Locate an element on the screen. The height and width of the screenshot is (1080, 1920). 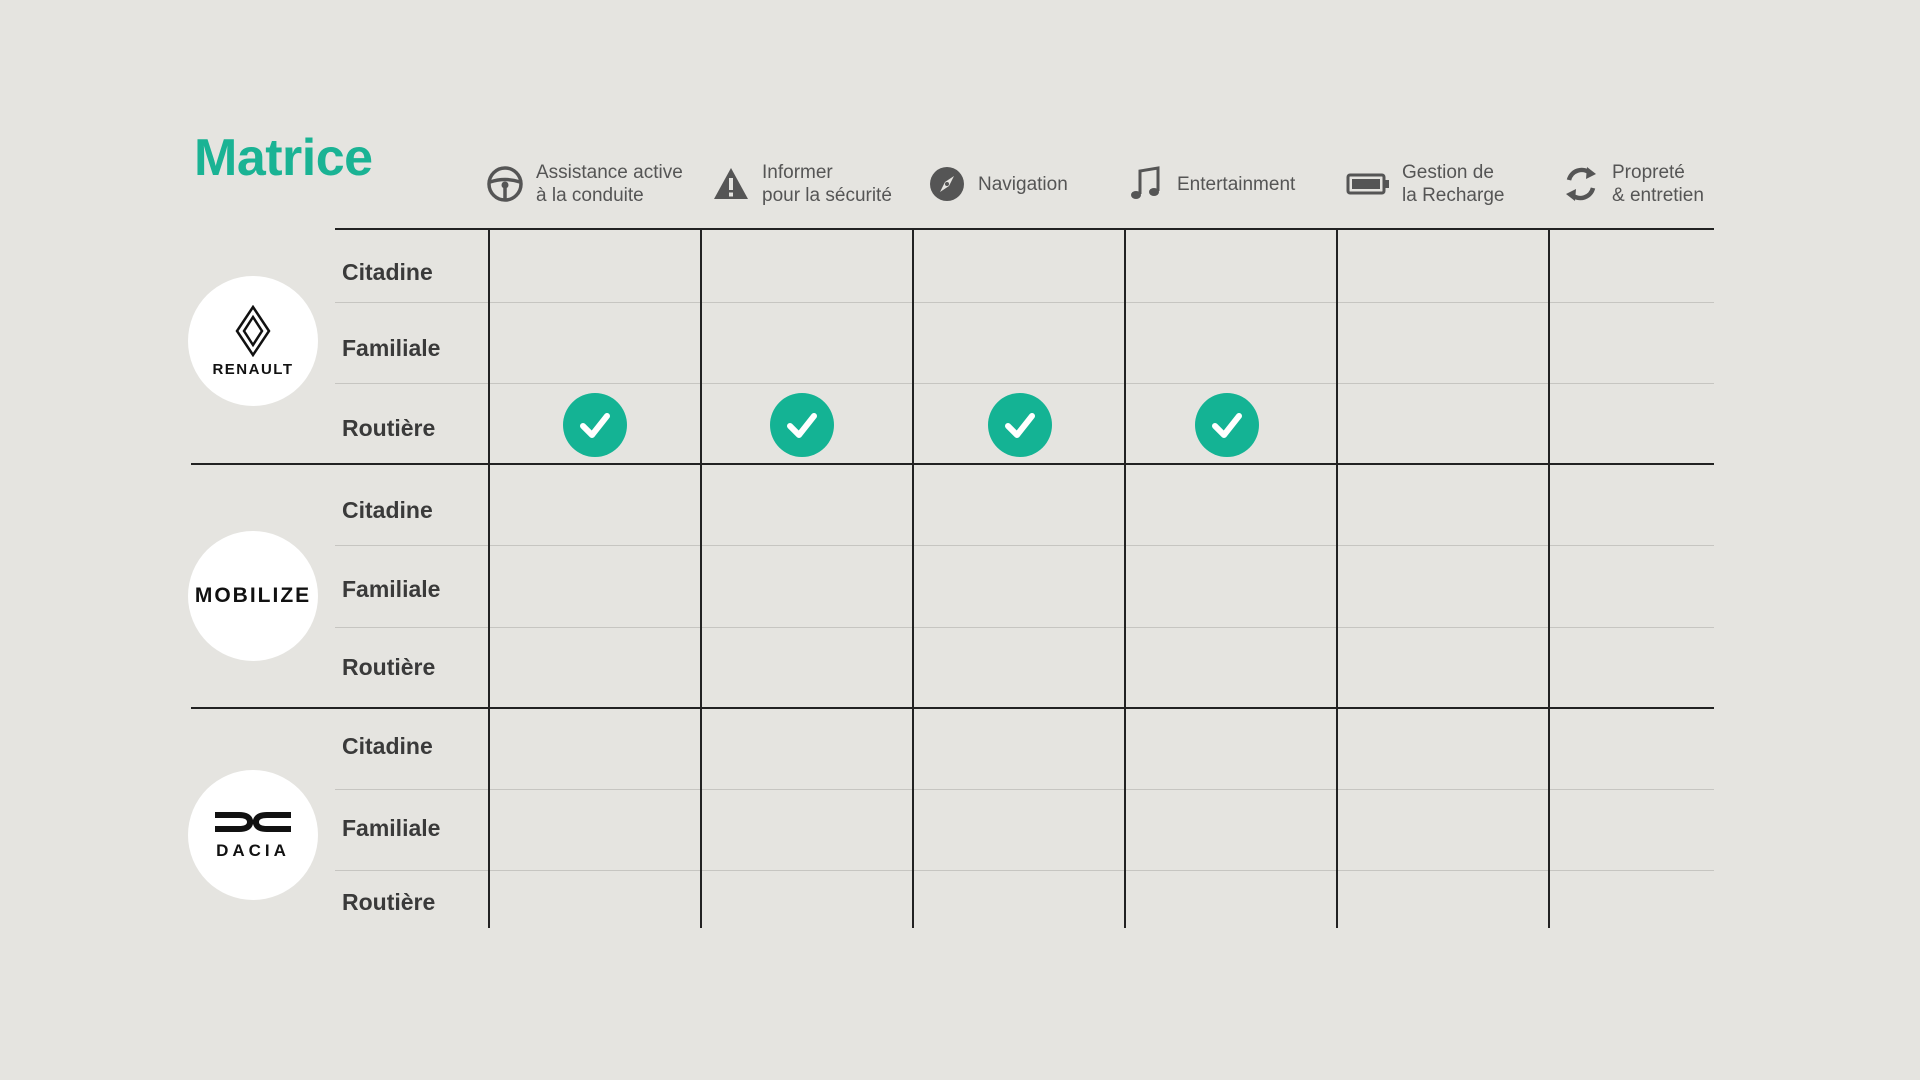
brand-name: MOBILIZE is located at coordinates (253, 595).